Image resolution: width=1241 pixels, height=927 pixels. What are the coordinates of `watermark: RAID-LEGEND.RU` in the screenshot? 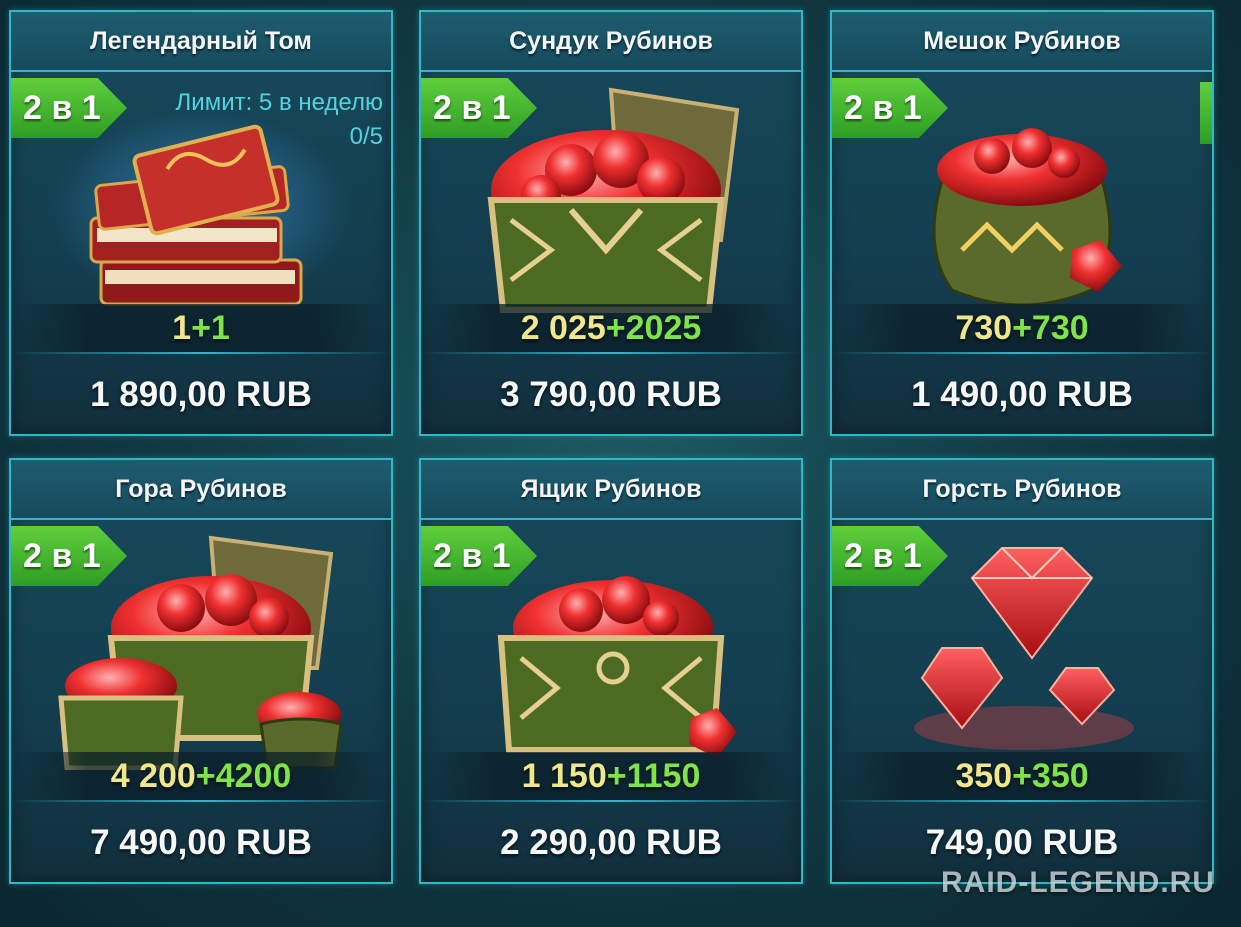 It's located at (1078, 882).